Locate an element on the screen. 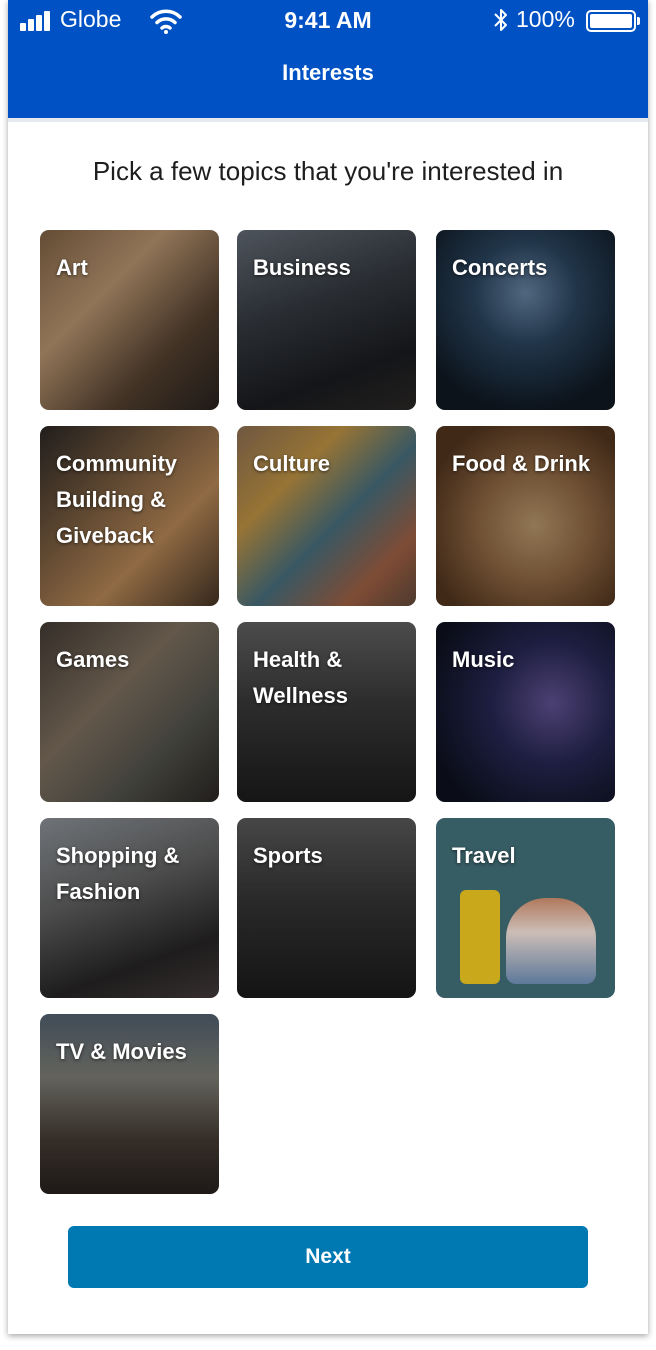  page-title: Interests is located at coordinates (328, 72).